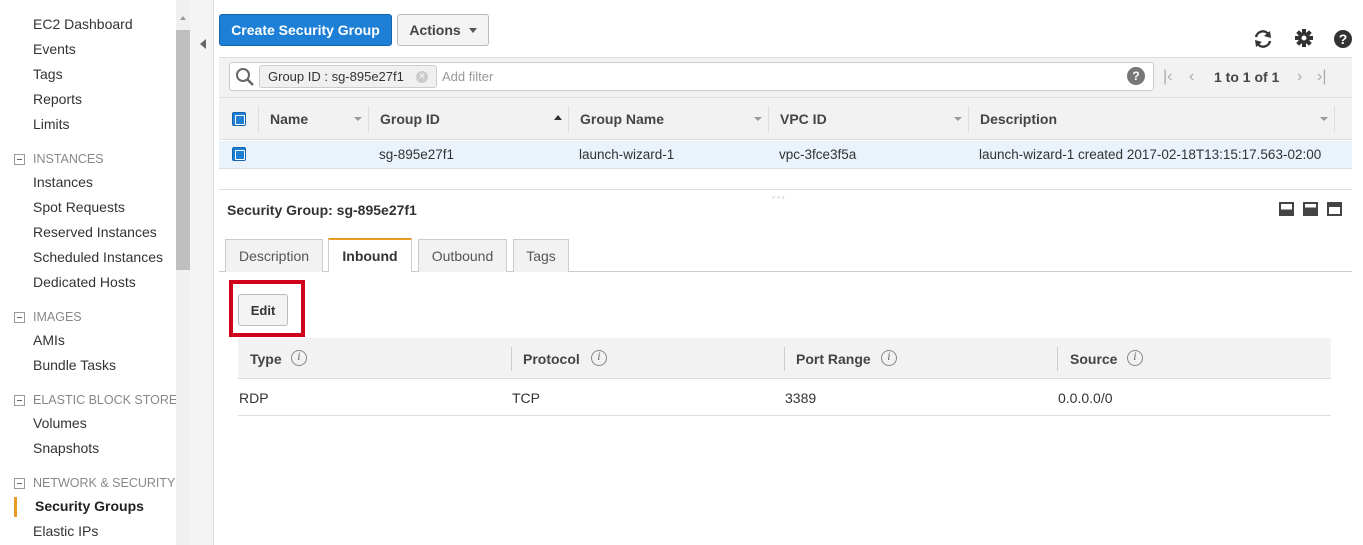 Image resolution: width=1363 pixels, height=545 pixels. I want to click on nav-reports: Reports, so click(57, 99).